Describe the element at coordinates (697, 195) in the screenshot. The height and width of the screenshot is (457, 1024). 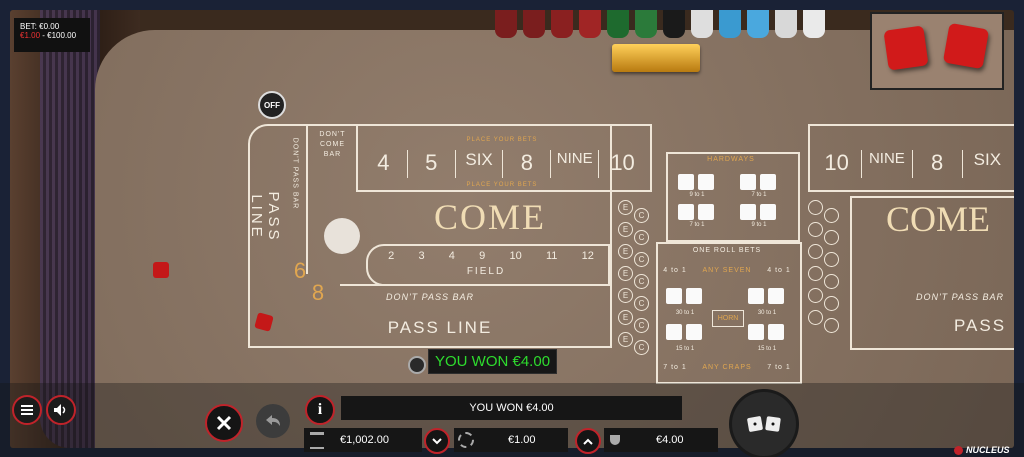
I see `hard-6-odds: 9 to 1` at that location.